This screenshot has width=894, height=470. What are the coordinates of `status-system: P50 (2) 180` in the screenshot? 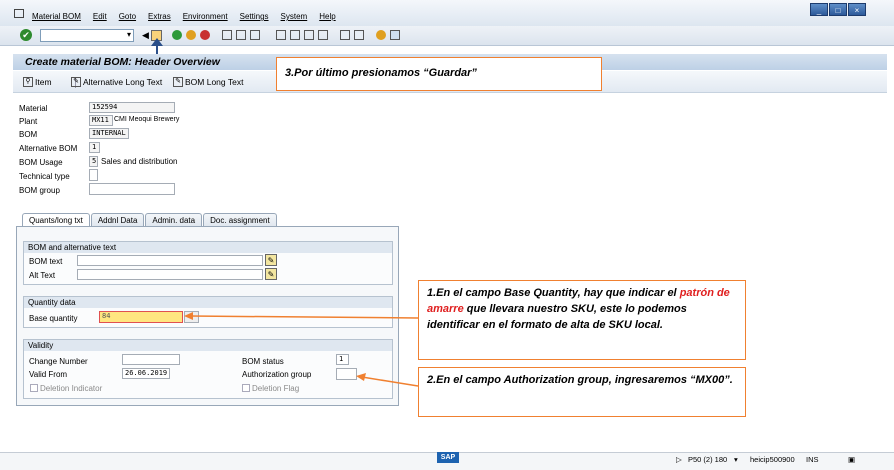 It's located at (708, 459).